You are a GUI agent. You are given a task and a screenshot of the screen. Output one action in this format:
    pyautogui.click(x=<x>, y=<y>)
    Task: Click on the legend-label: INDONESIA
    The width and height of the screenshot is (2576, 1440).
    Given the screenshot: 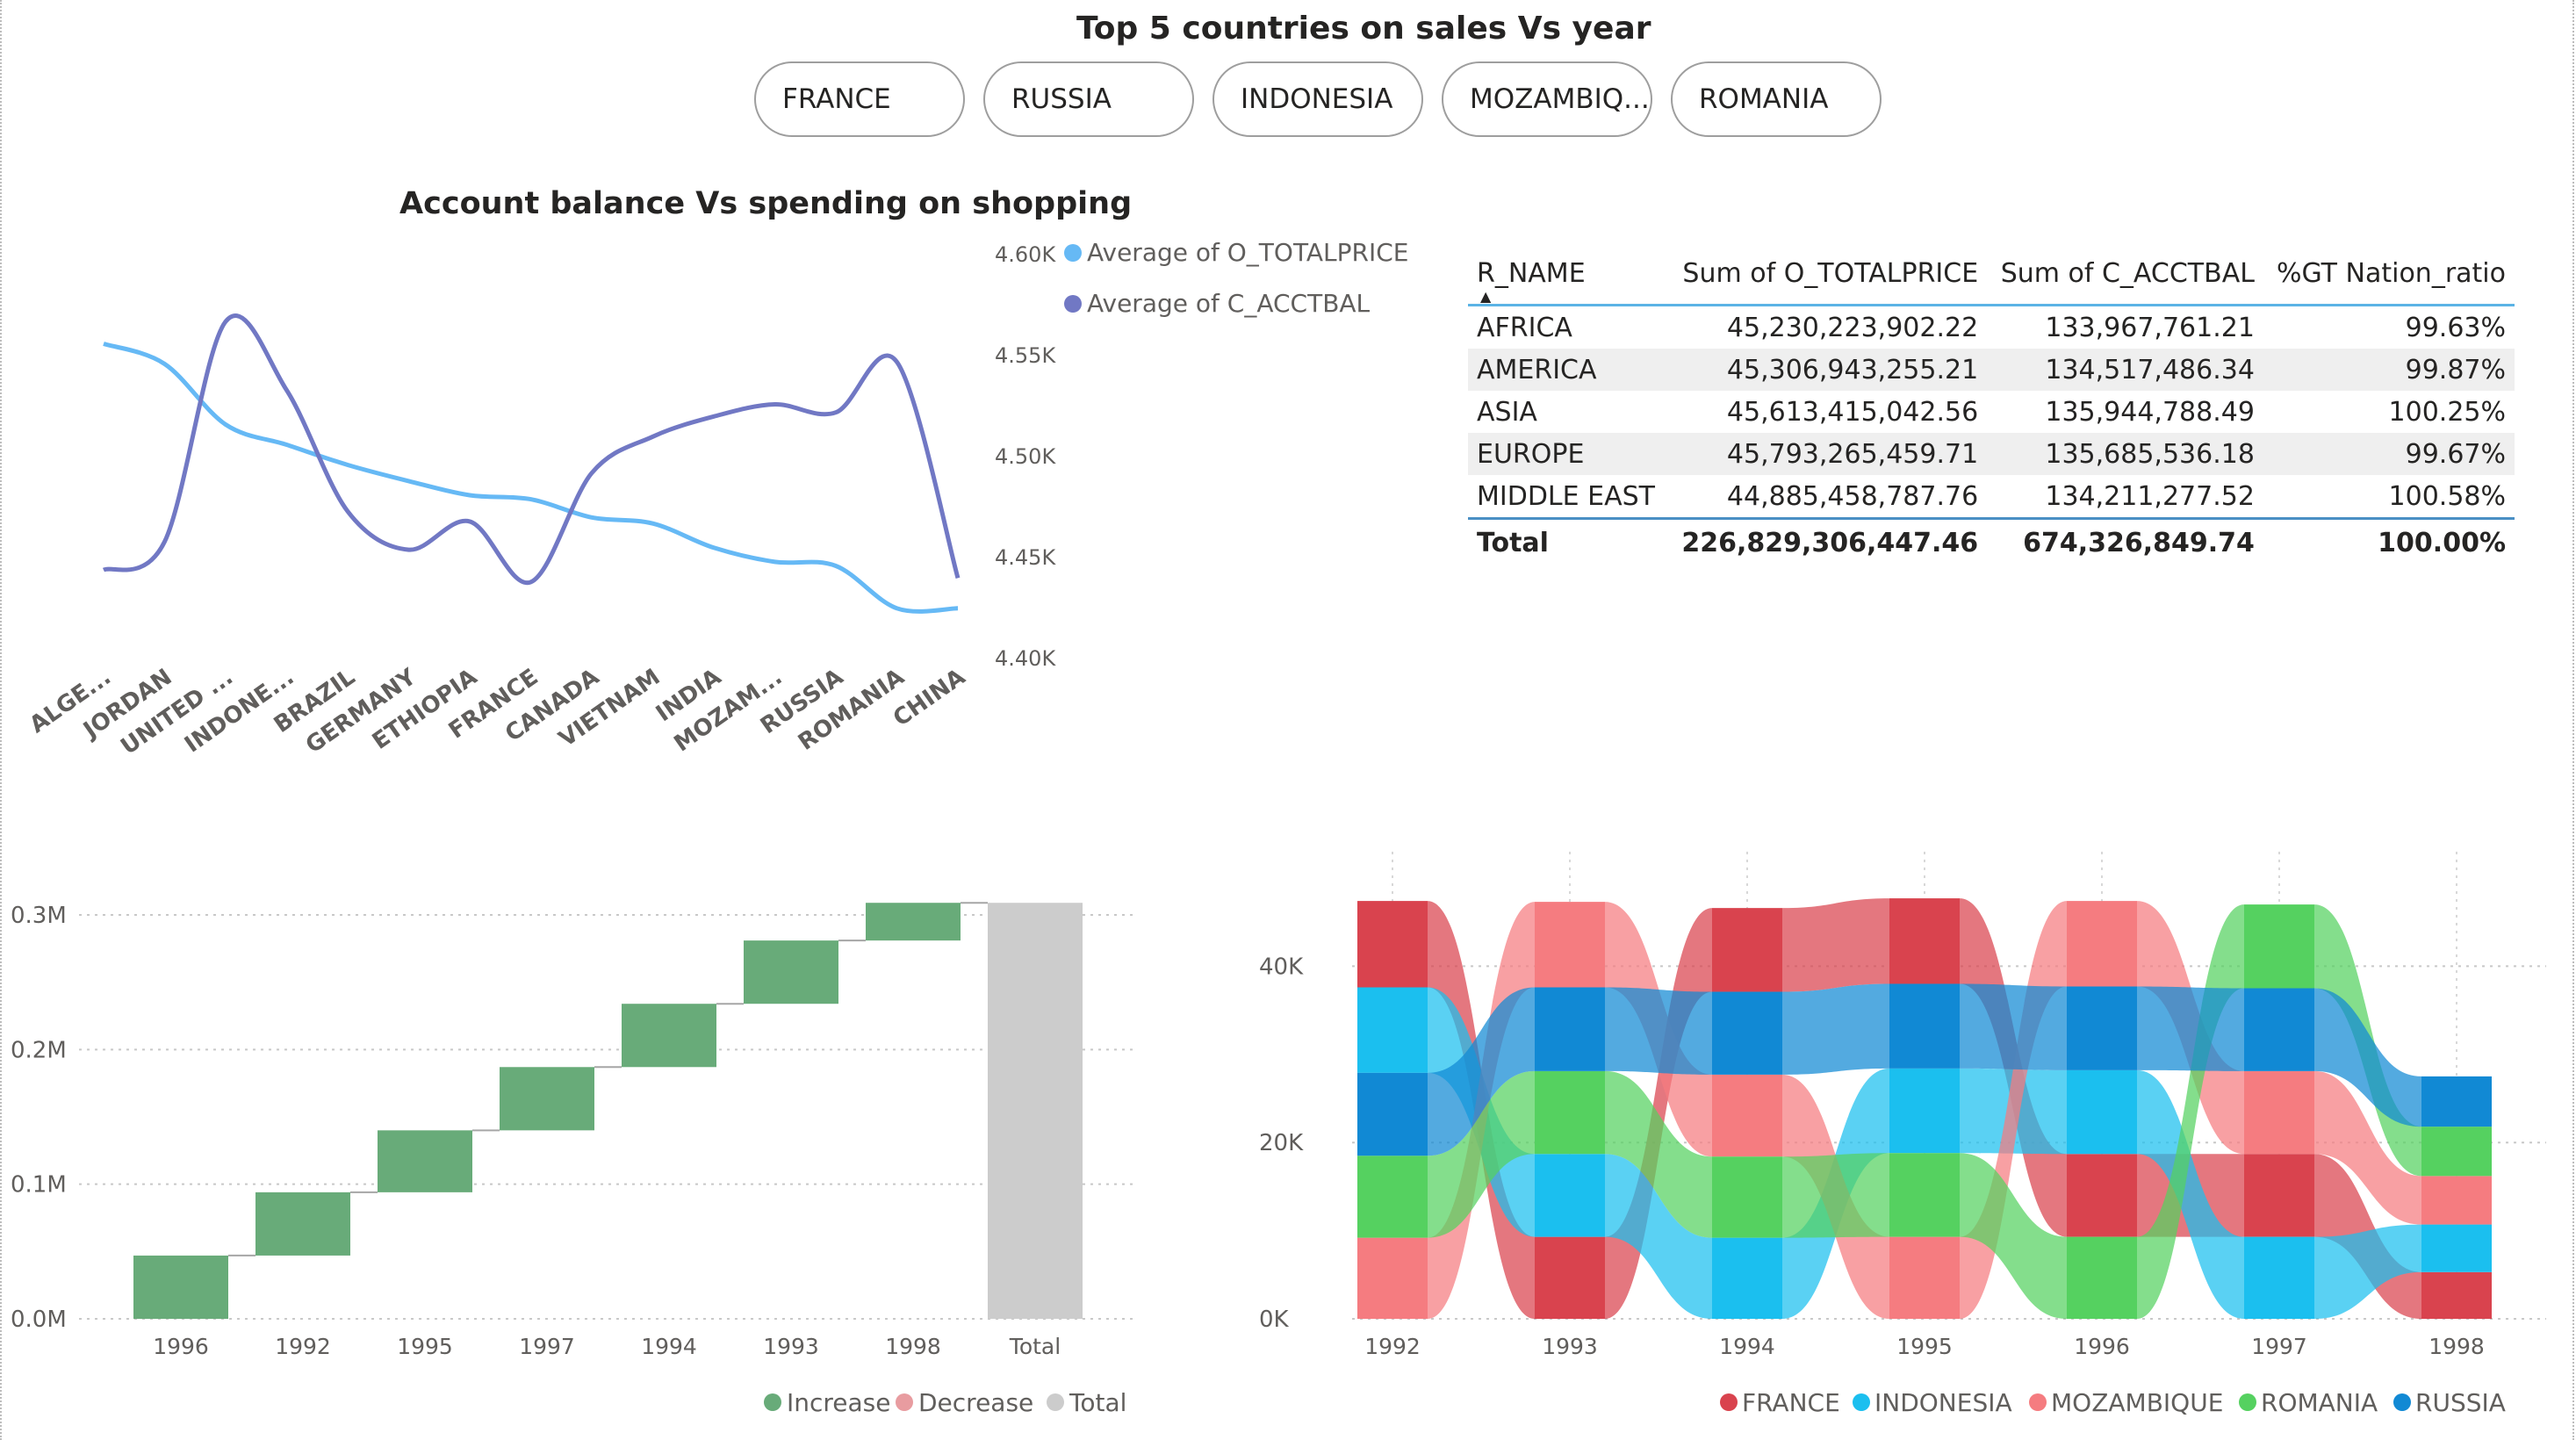 What is the action you would take?
    pyautogui.click(x=1943, y=1402)
    